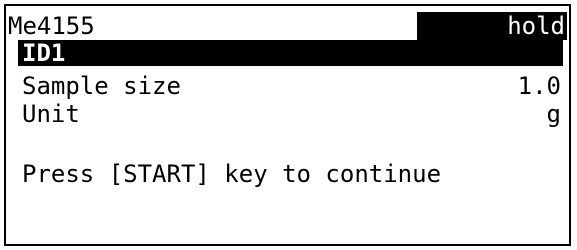 Image resolution: width=577 pixels, height=250 pixels. What do you see at coordinates (290, 53) in the screenshot?
I see `id-selection-row: ID1` at bounding box center [290, 53].